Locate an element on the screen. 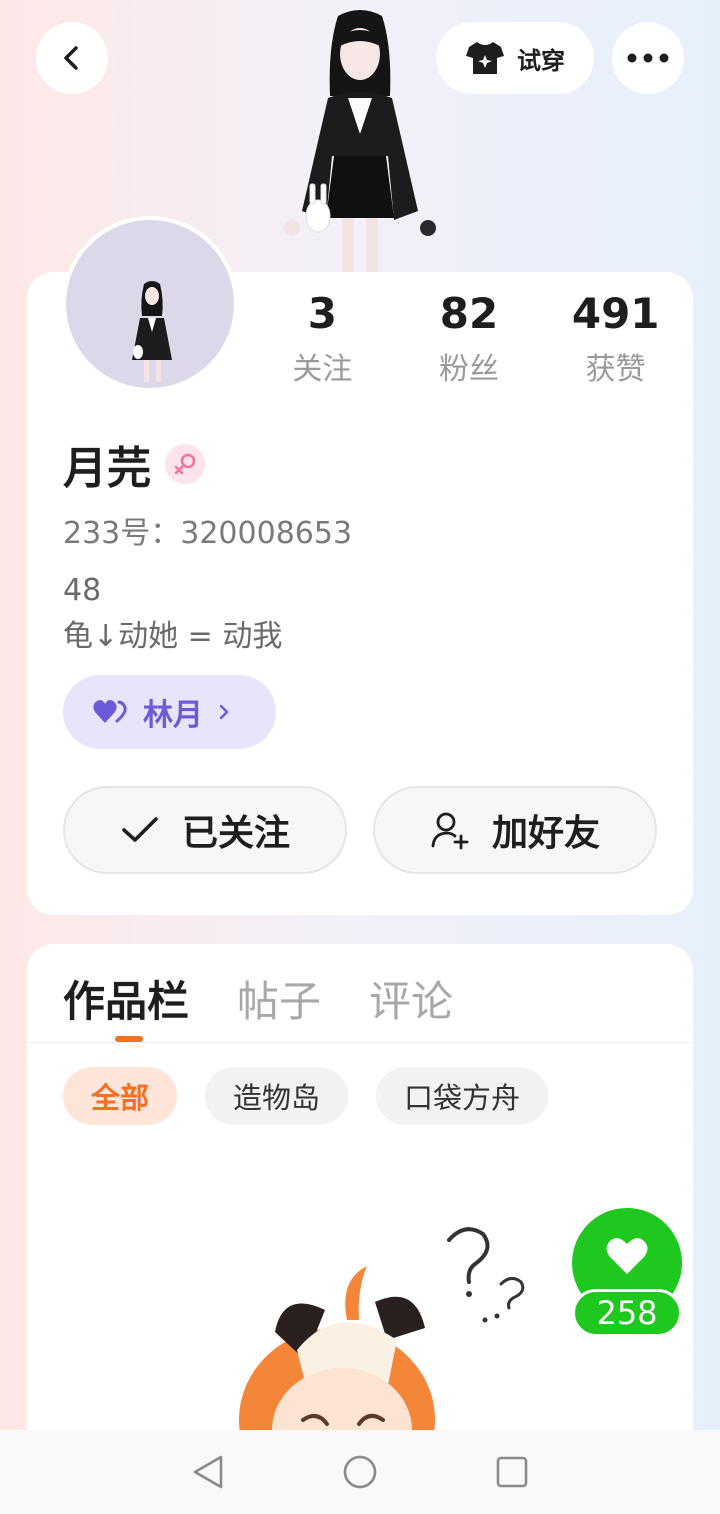  square-recents-icon is located at coordinates (512, 1472).